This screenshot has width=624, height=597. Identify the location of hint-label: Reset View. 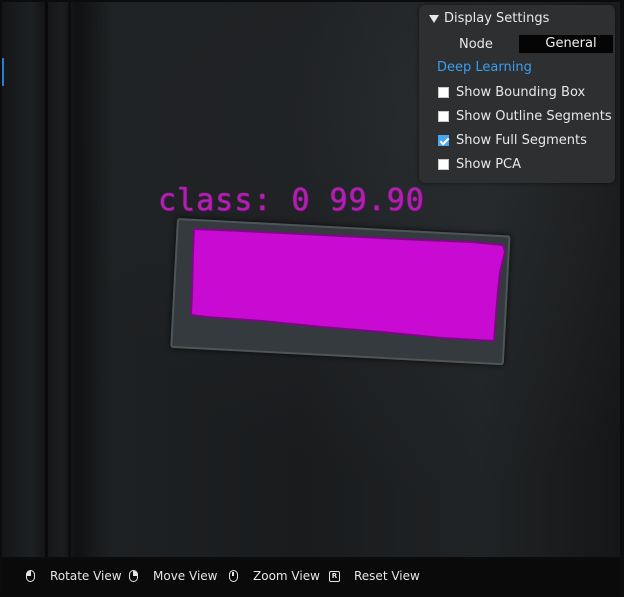
(387, 576).